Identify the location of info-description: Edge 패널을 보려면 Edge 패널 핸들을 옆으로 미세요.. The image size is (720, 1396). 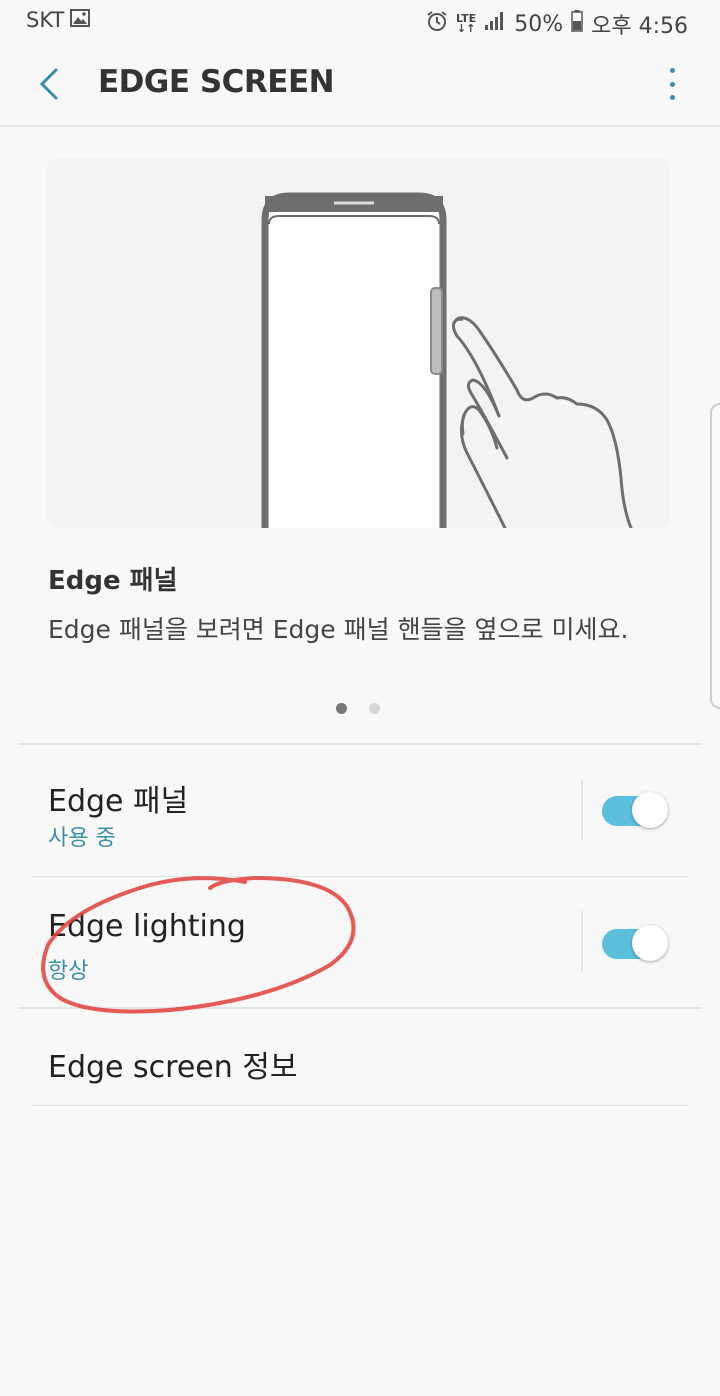
(338, 629).